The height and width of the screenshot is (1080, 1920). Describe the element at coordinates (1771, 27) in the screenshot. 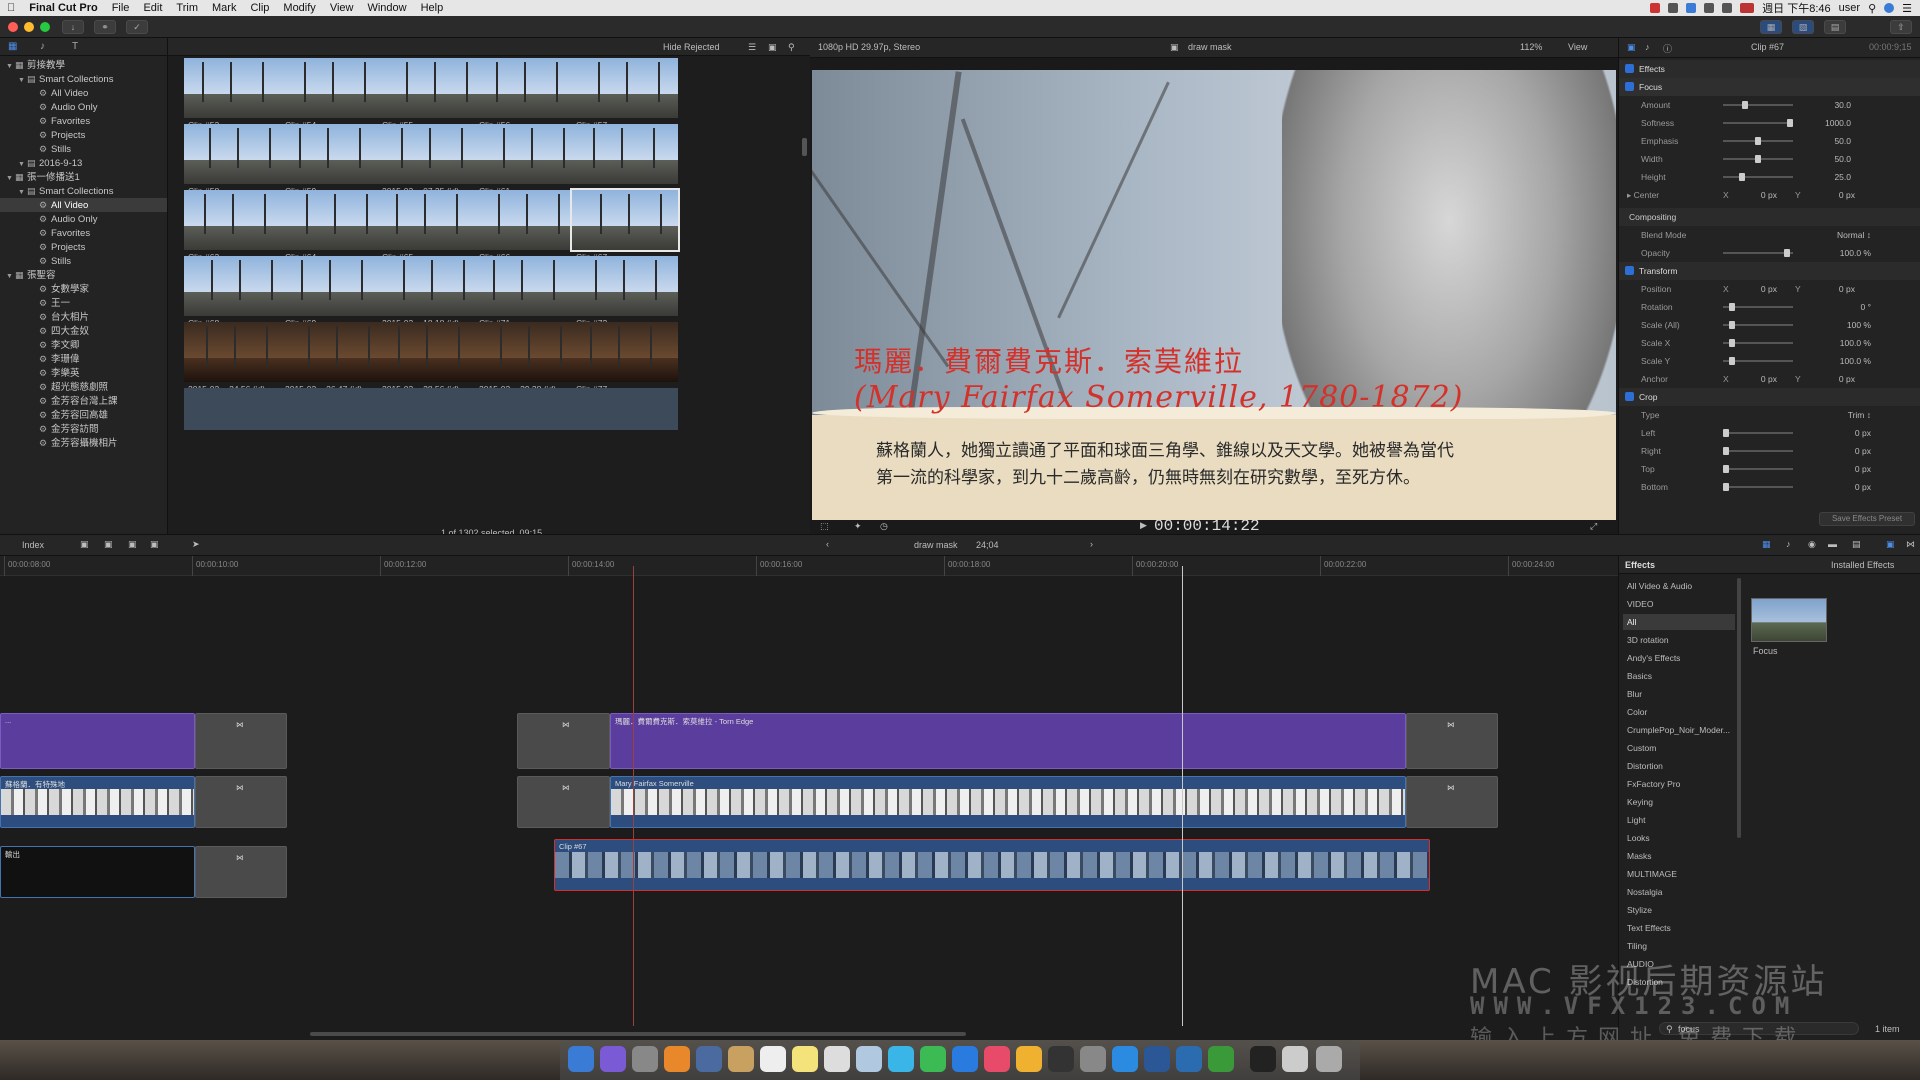

I see `libraries-layout-icon: ▦` at that location.